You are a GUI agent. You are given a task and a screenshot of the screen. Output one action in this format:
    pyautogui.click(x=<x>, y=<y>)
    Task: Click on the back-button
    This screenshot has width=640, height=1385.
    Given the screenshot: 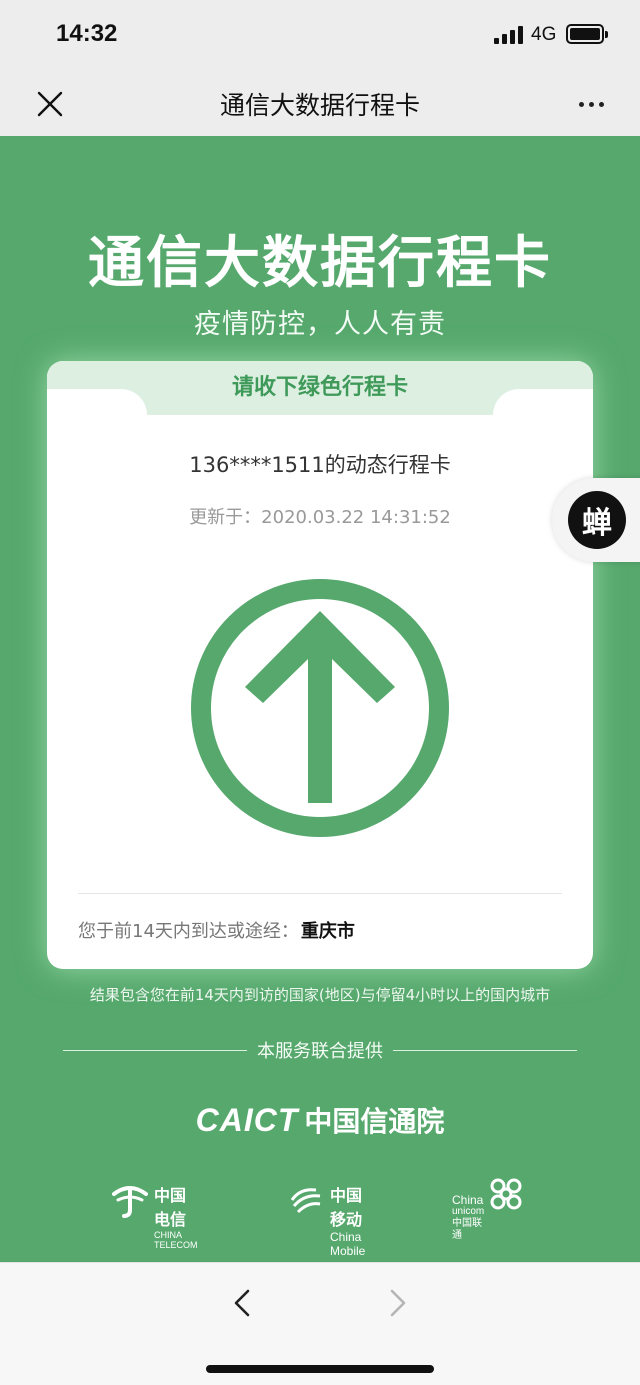 What is the action you would take?
    pyautogui.click(x=242, y=1303)
    